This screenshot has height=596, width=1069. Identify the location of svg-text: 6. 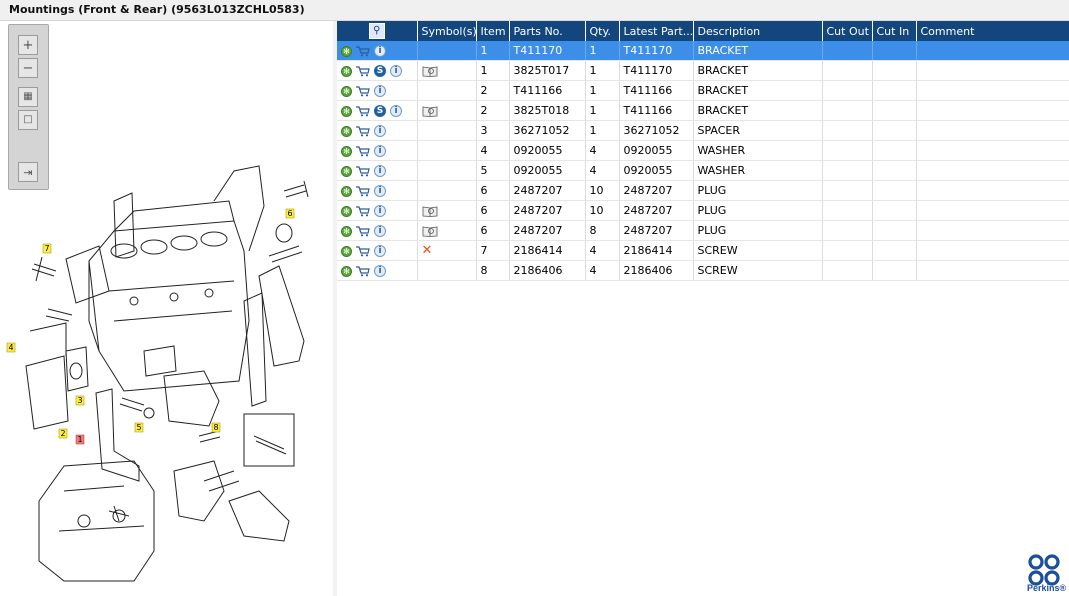
(289, 213).